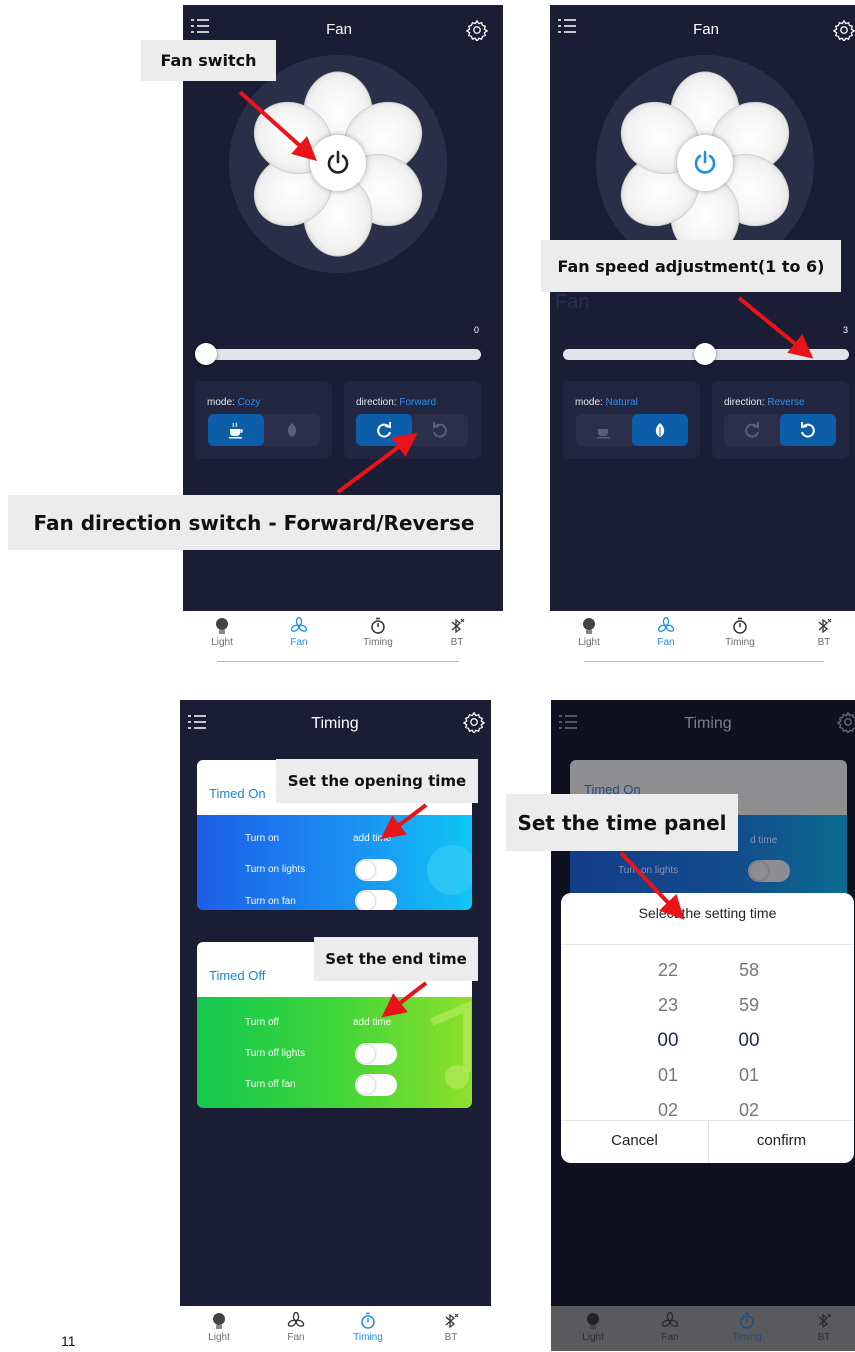 The height and width of the screenshot is (1352, 855). What do you see at coordinates (377, 463) in the screenshot?
I see `arrow-direction` at bounding box center [377, 463].